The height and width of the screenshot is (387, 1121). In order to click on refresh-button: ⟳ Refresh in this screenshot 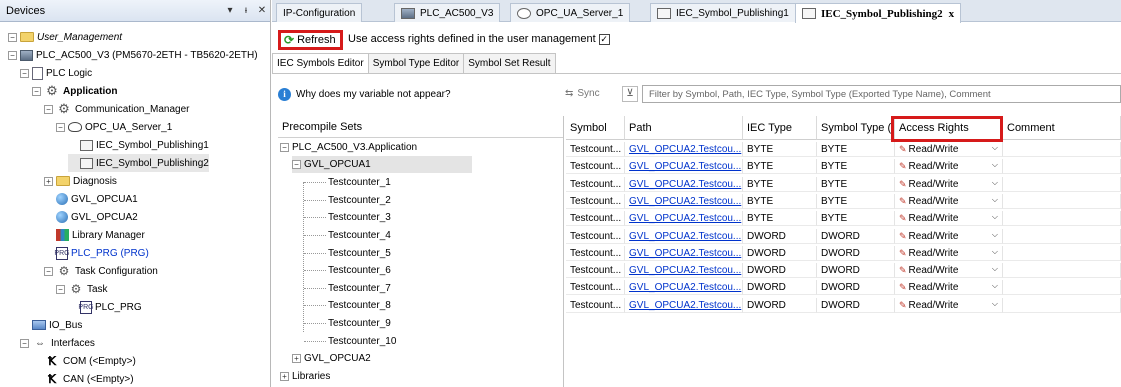, I will do `click(310, 40)`.